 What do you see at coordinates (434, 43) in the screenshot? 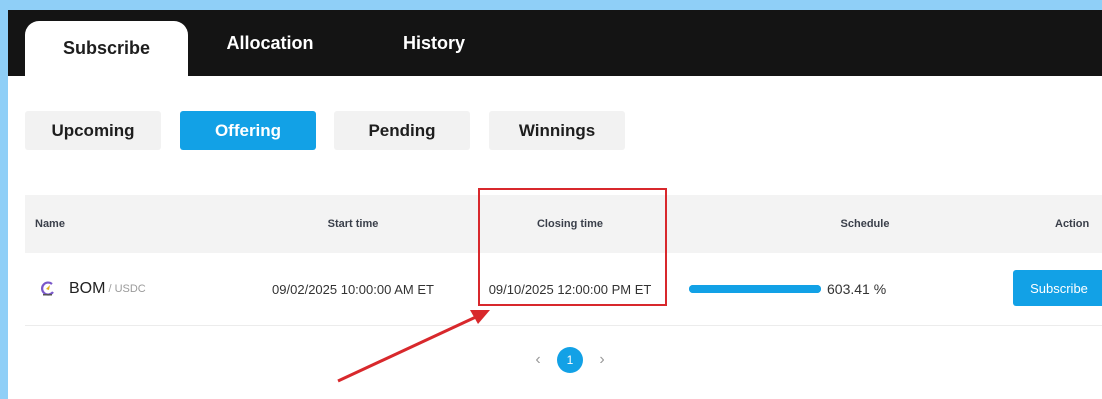
I see `tab-history: History` at bounding box center [434, 43].